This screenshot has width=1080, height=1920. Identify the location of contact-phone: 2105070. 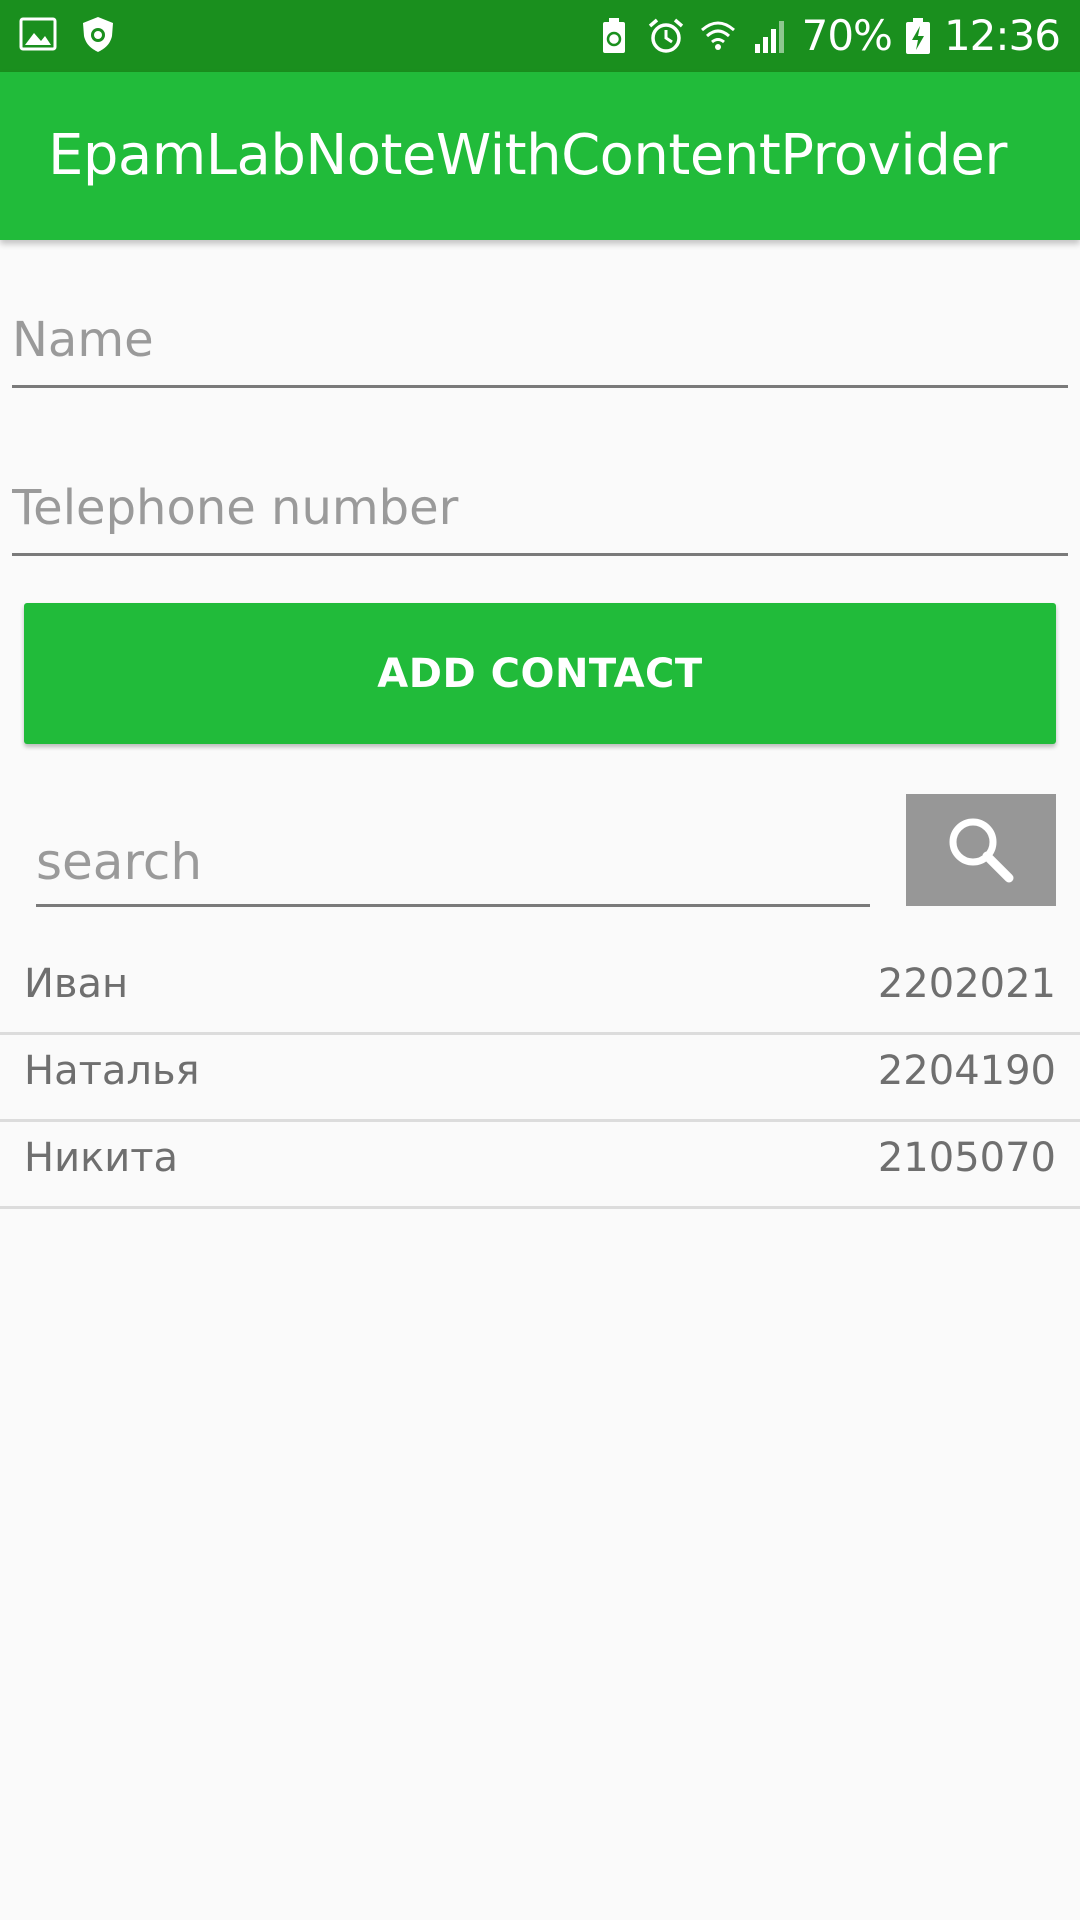
(966, 1158).